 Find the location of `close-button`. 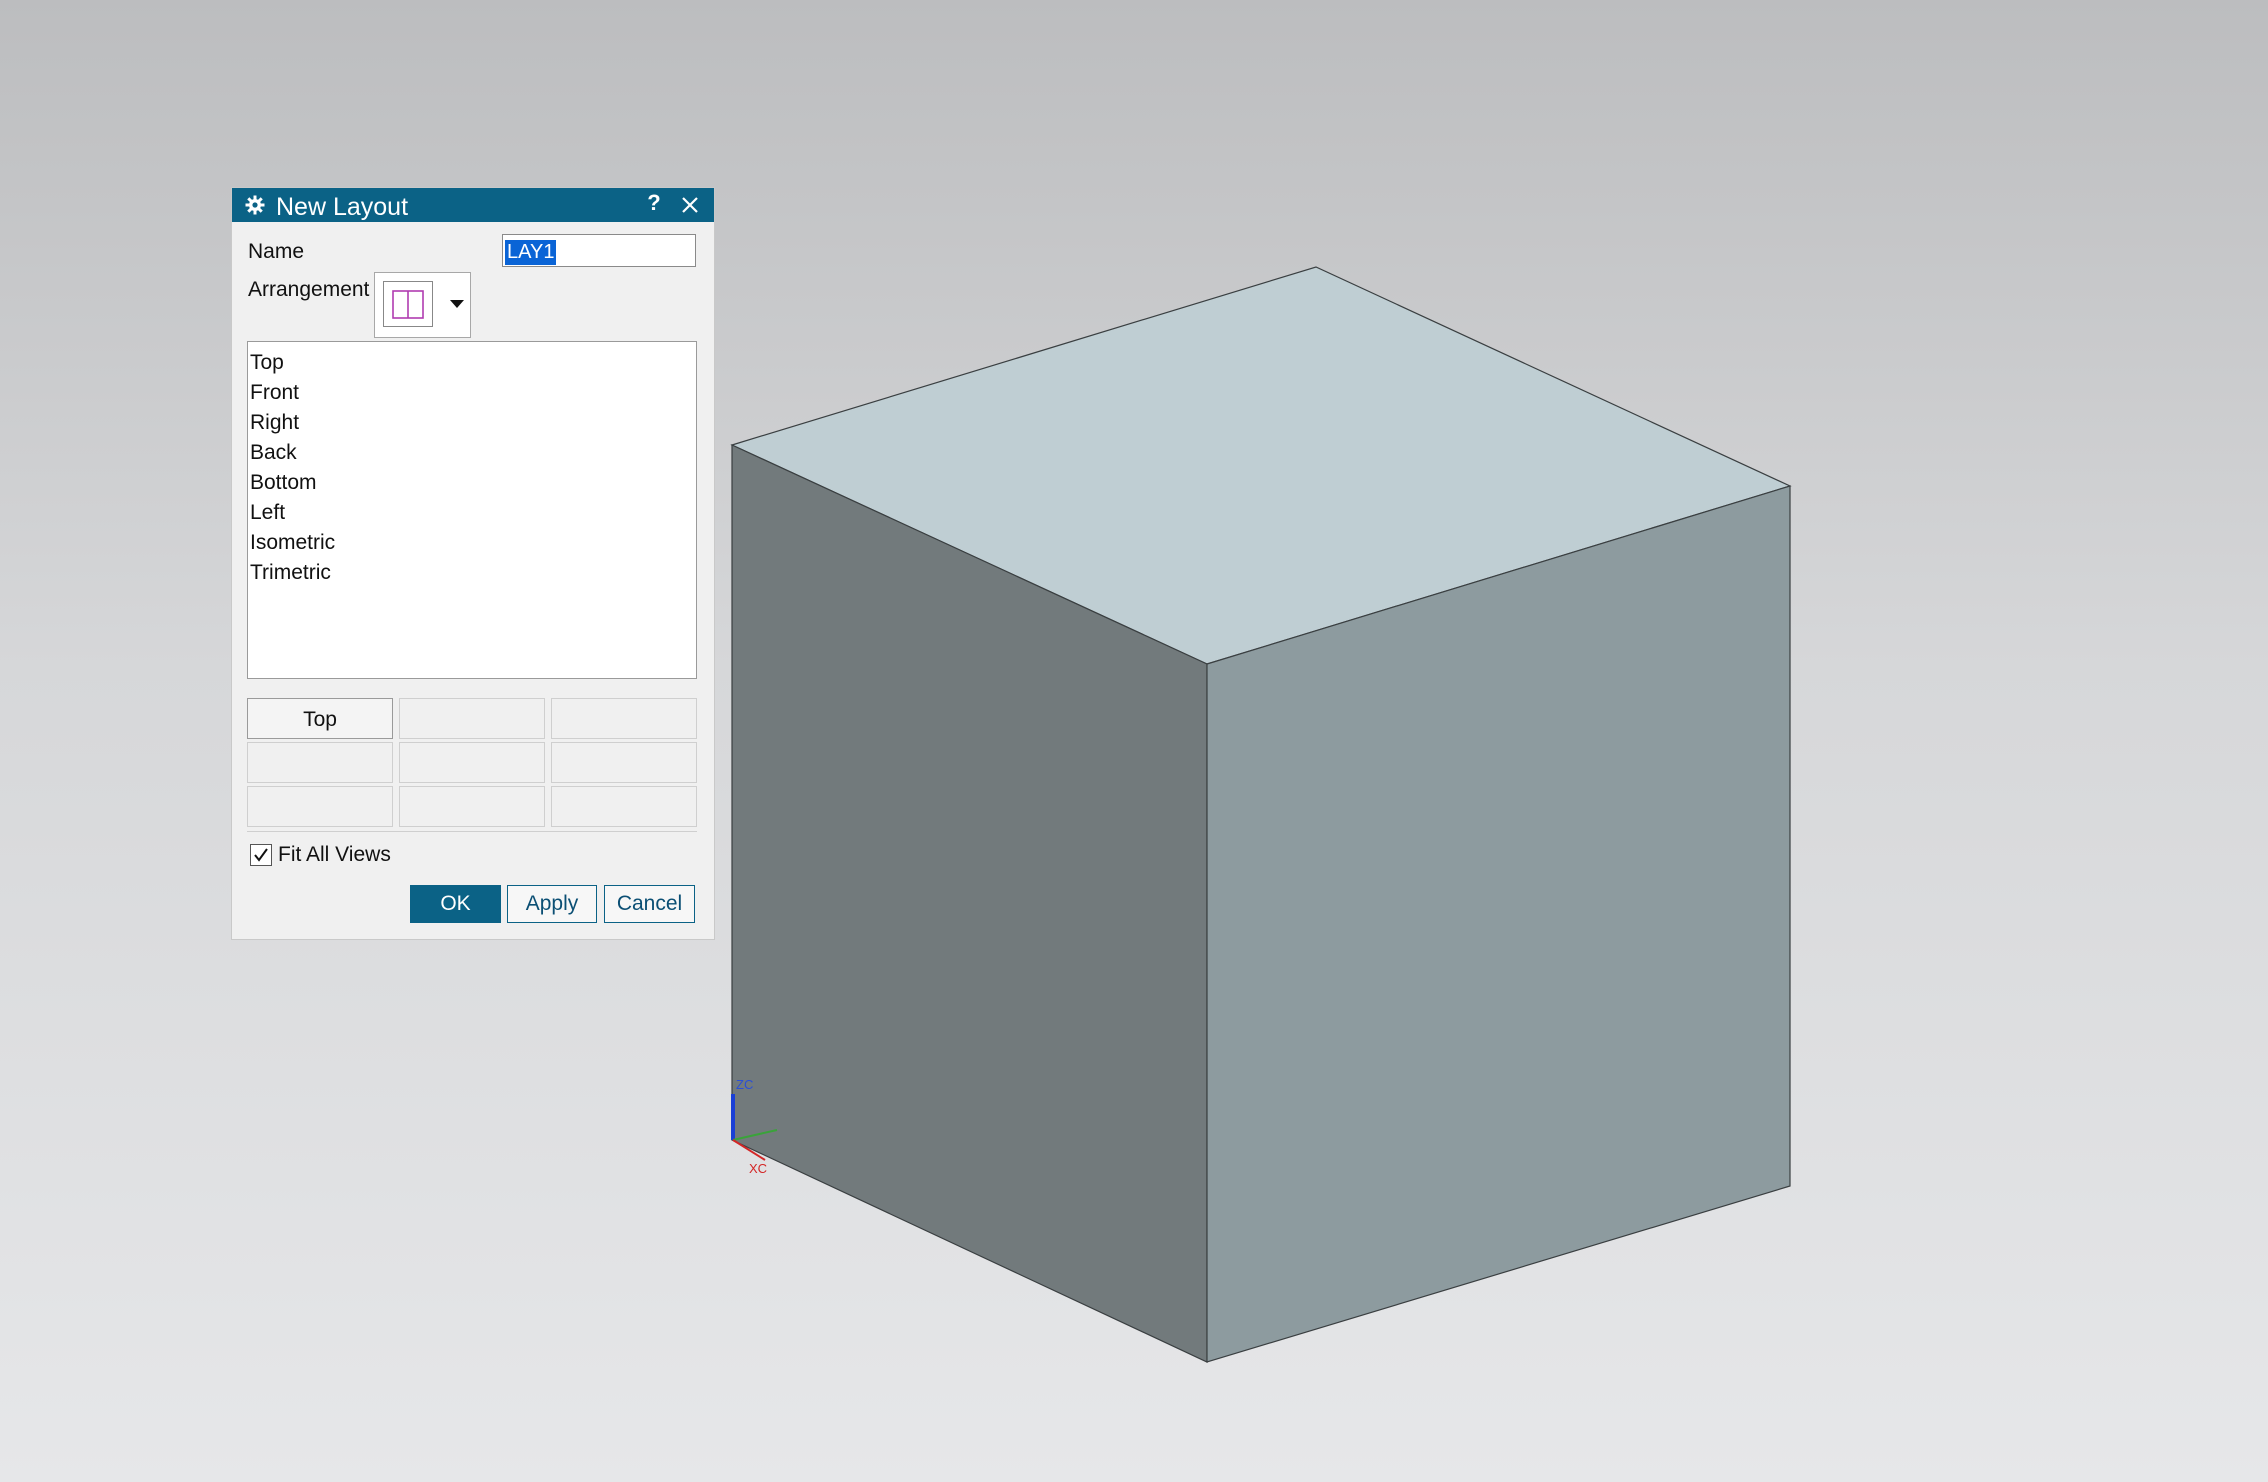

close-button is located at coordinates (690, 205).